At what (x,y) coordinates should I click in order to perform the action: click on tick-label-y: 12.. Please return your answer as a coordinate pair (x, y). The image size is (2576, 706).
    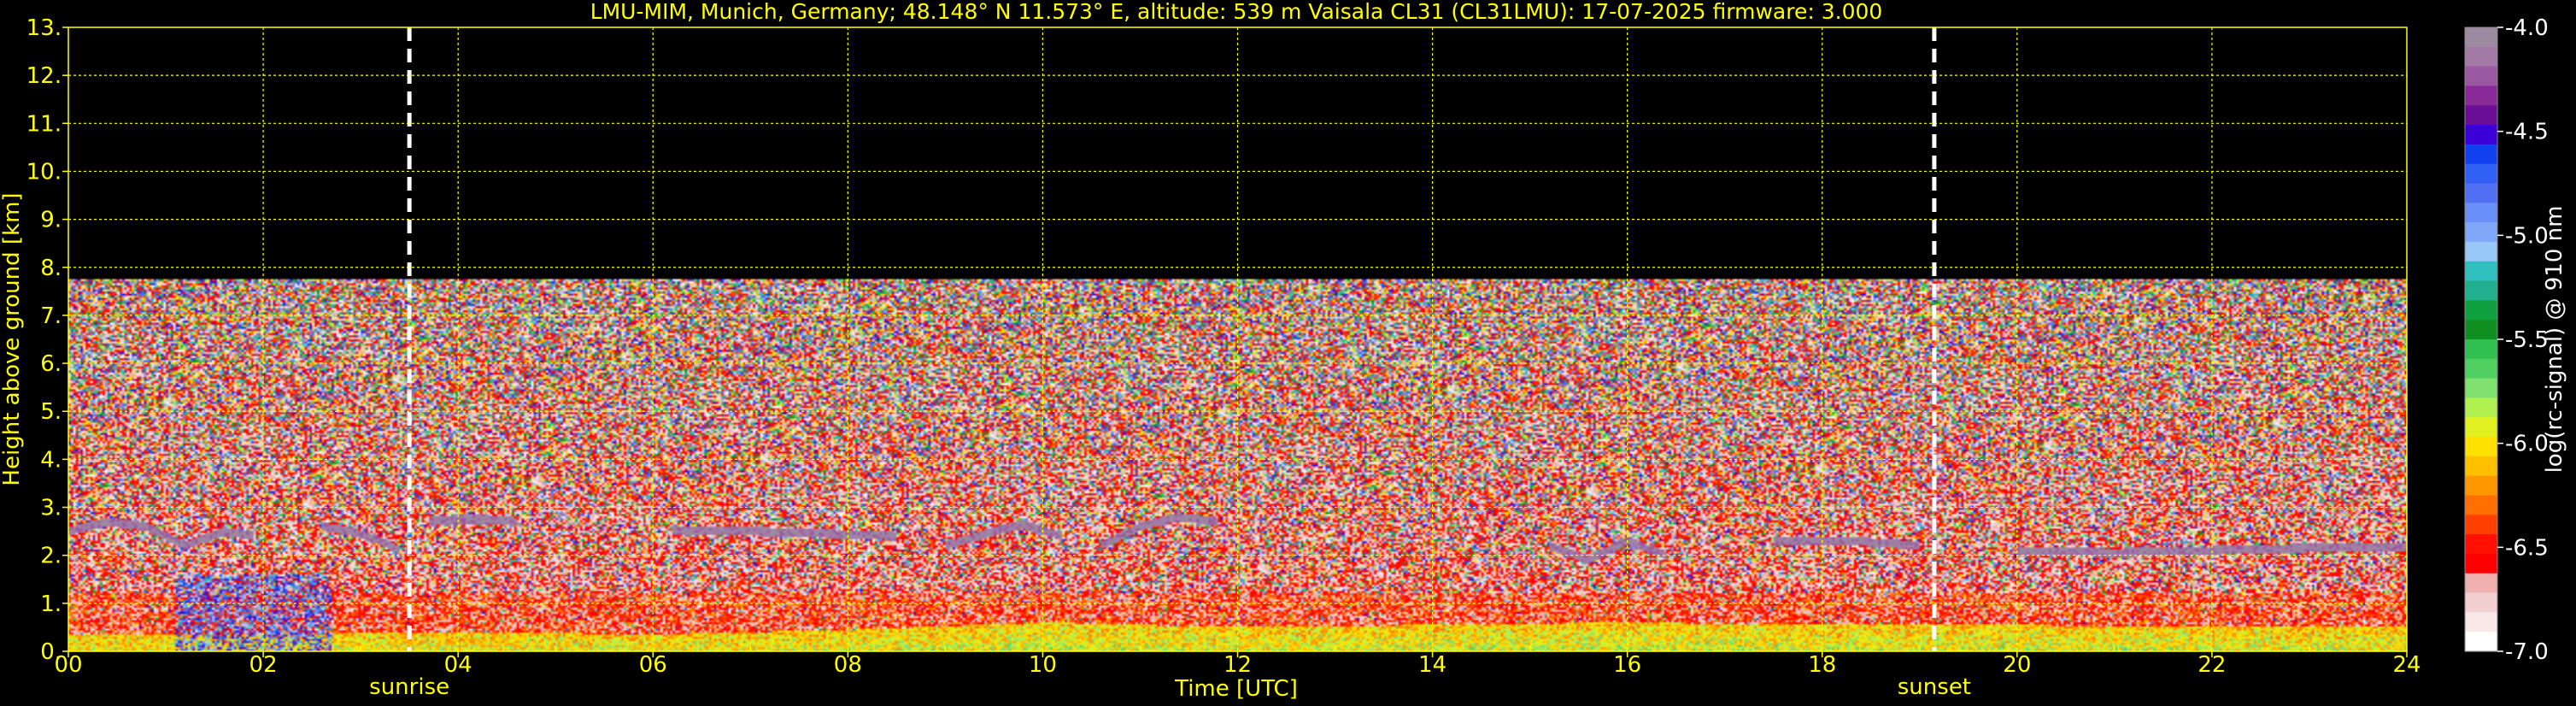
    Looking at the image, I should click on (44, 76).